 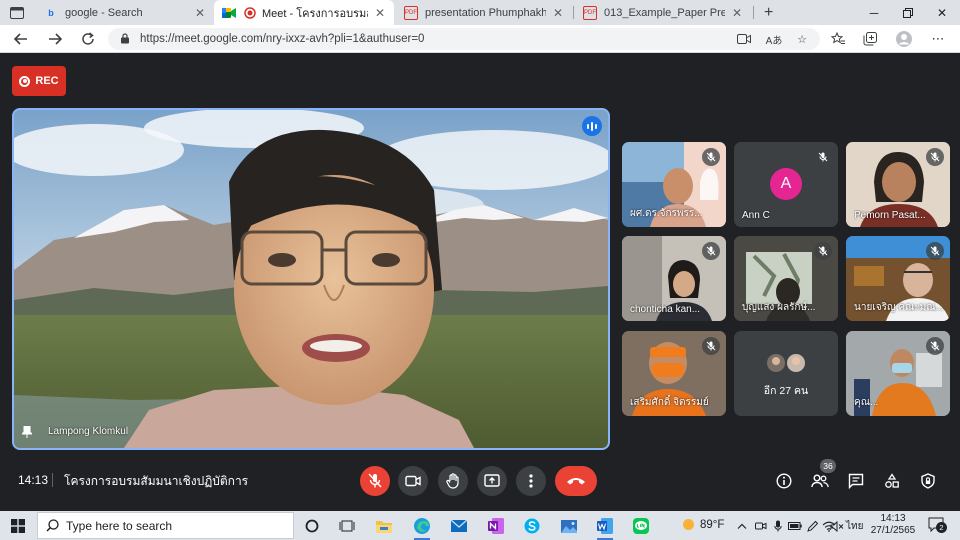 I want to click on participant-tile: เสริมศักดิ์ จิตรรมย์, so click(x=674, y=373).